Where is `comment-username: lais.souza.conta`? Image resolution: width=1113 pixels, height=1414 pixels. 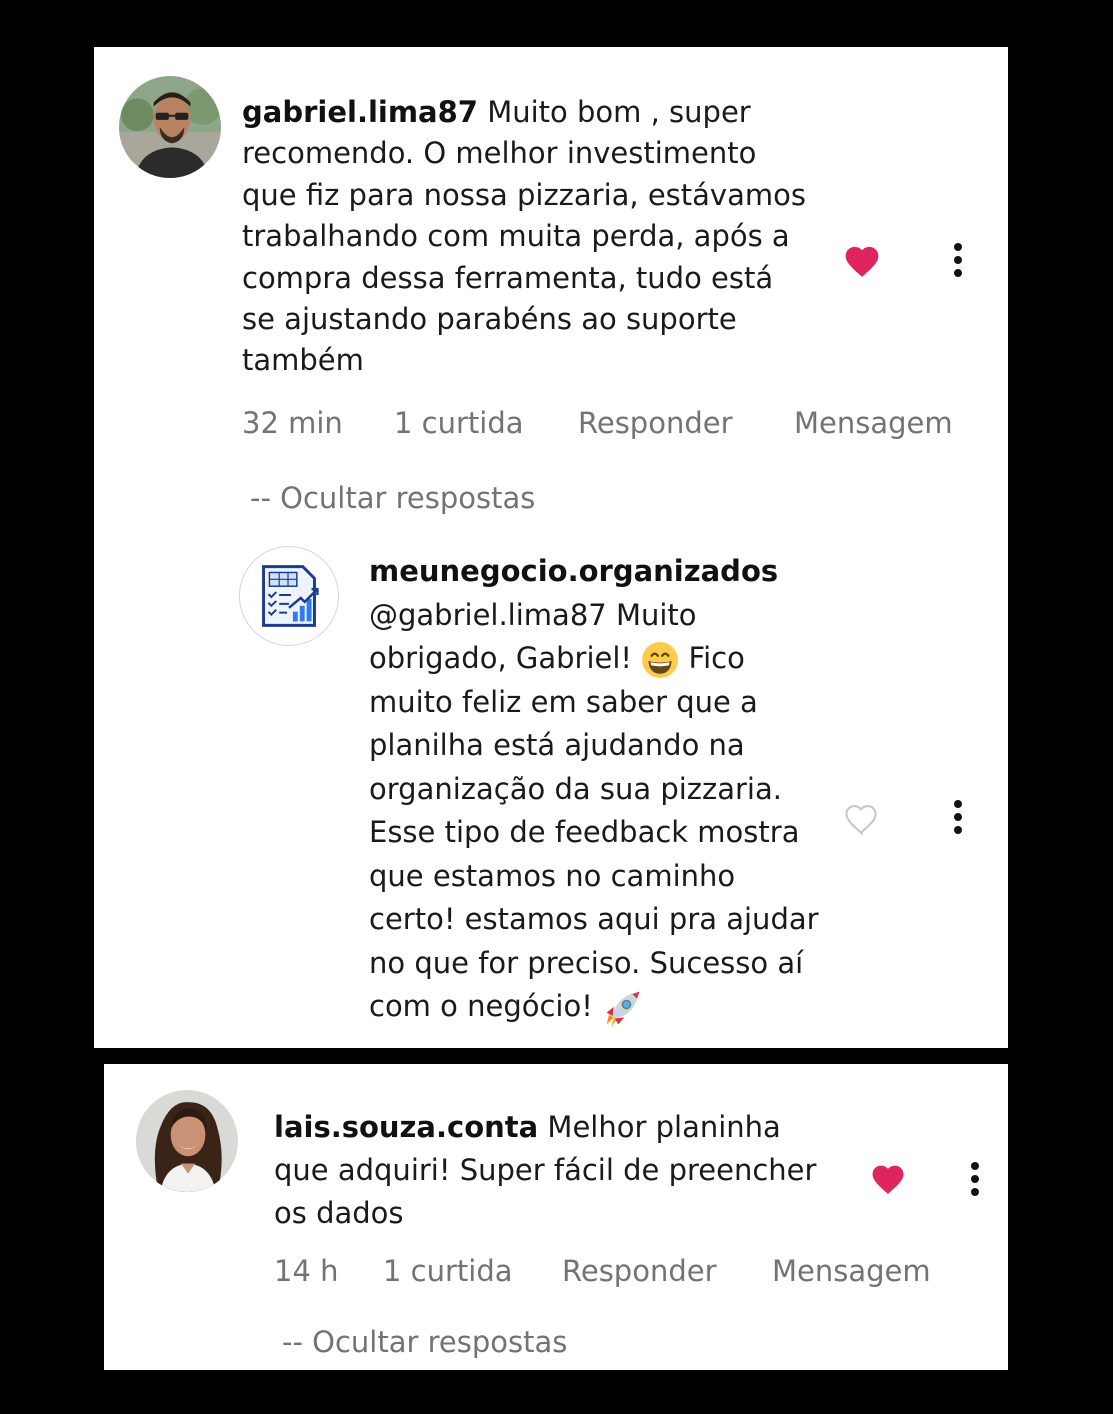 comment-username: lais.souza.conta is located at coordinates (406, 1127).